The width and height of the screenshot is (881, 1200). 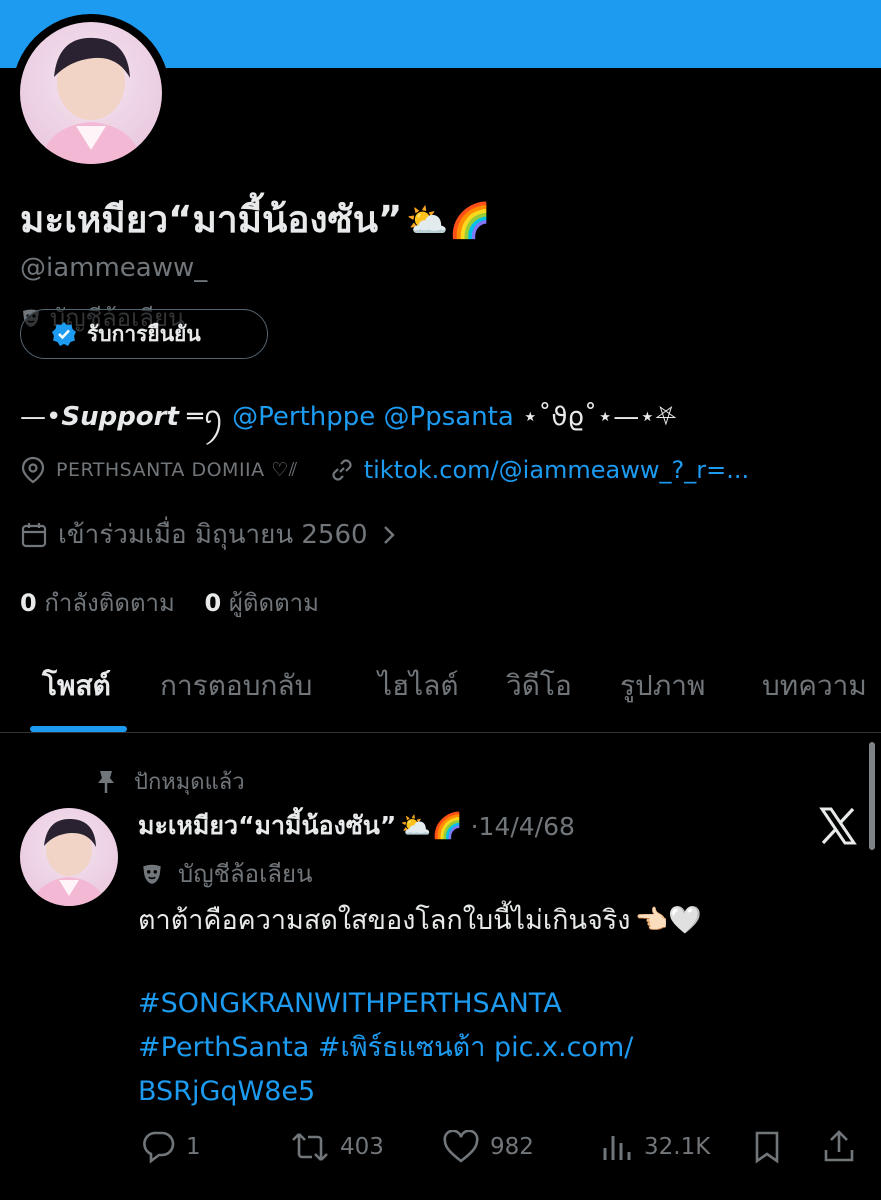 I want to click on profile-display-name: มะเหมียว“มามี้น้องซัน” ⛅🌈, so click(x=255, y=219).